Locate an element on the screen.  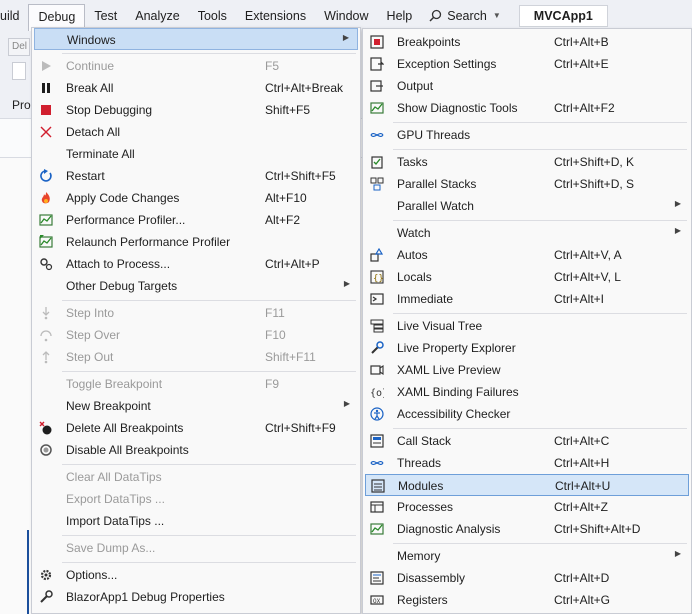
menu-item-disable-all-breakpoints: Disable All Breakpoints is located at coordinates (196, 450).